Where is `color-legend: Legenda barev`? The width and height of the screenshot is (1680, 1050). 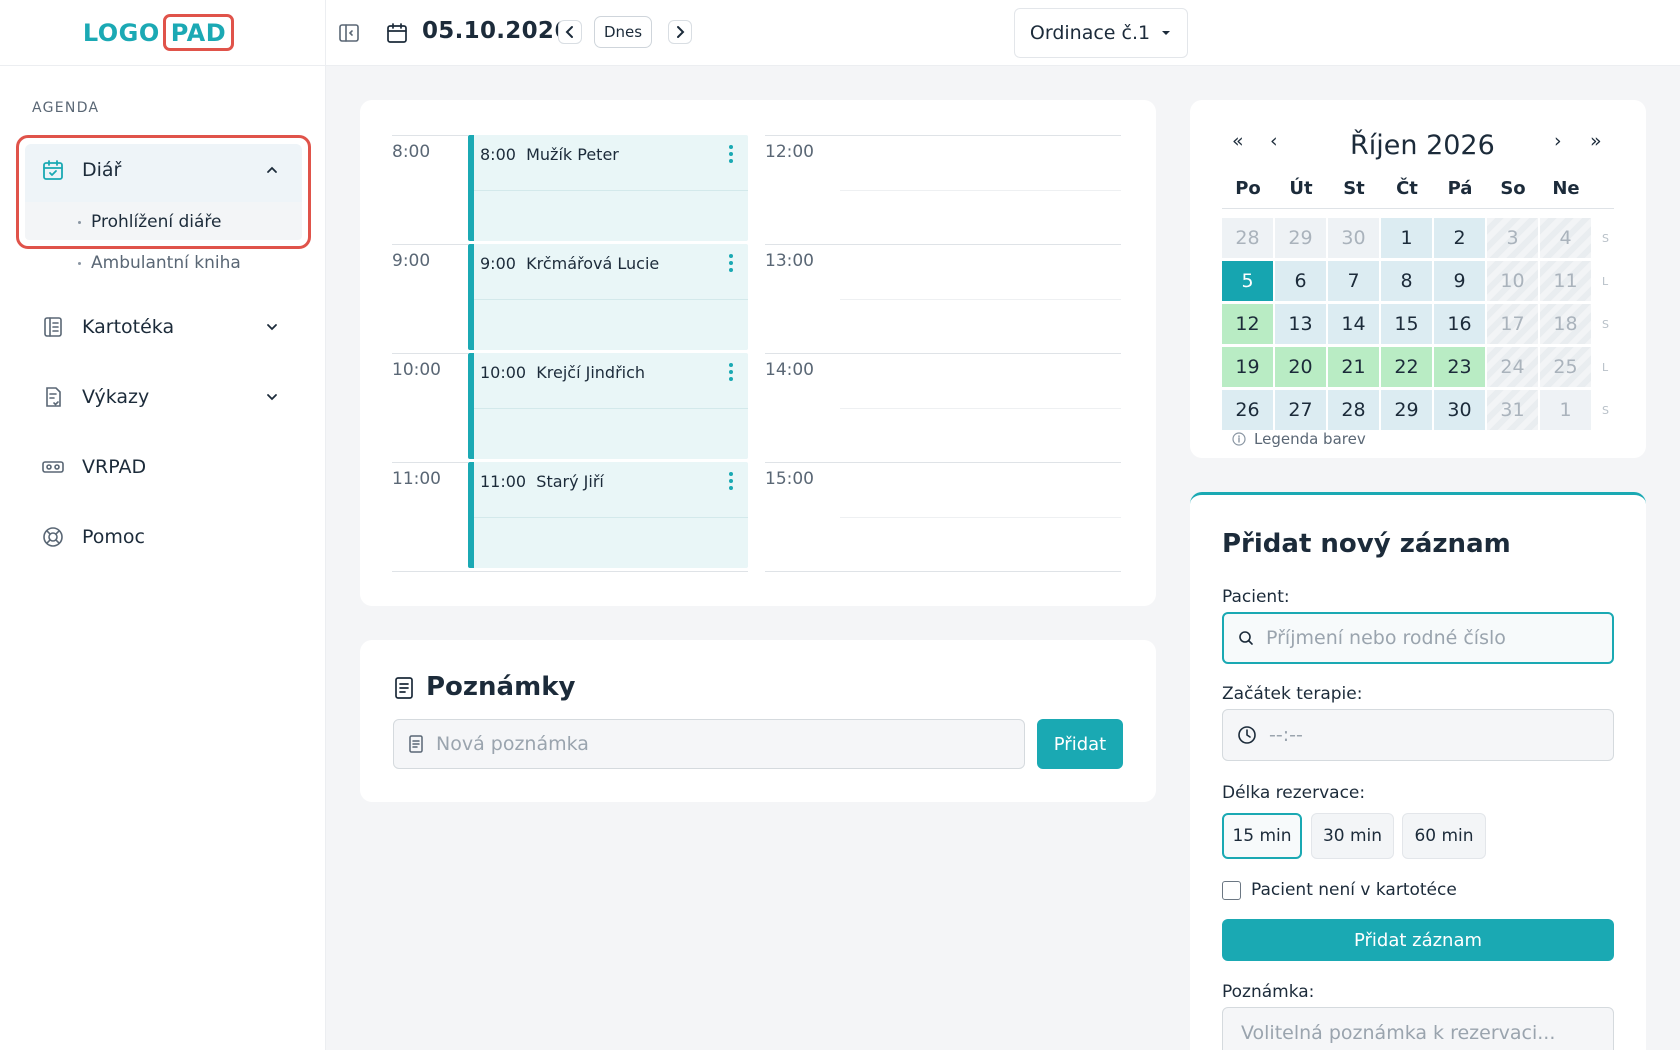 color-legend: Legenda barev is located at coordinates (1299, 439).